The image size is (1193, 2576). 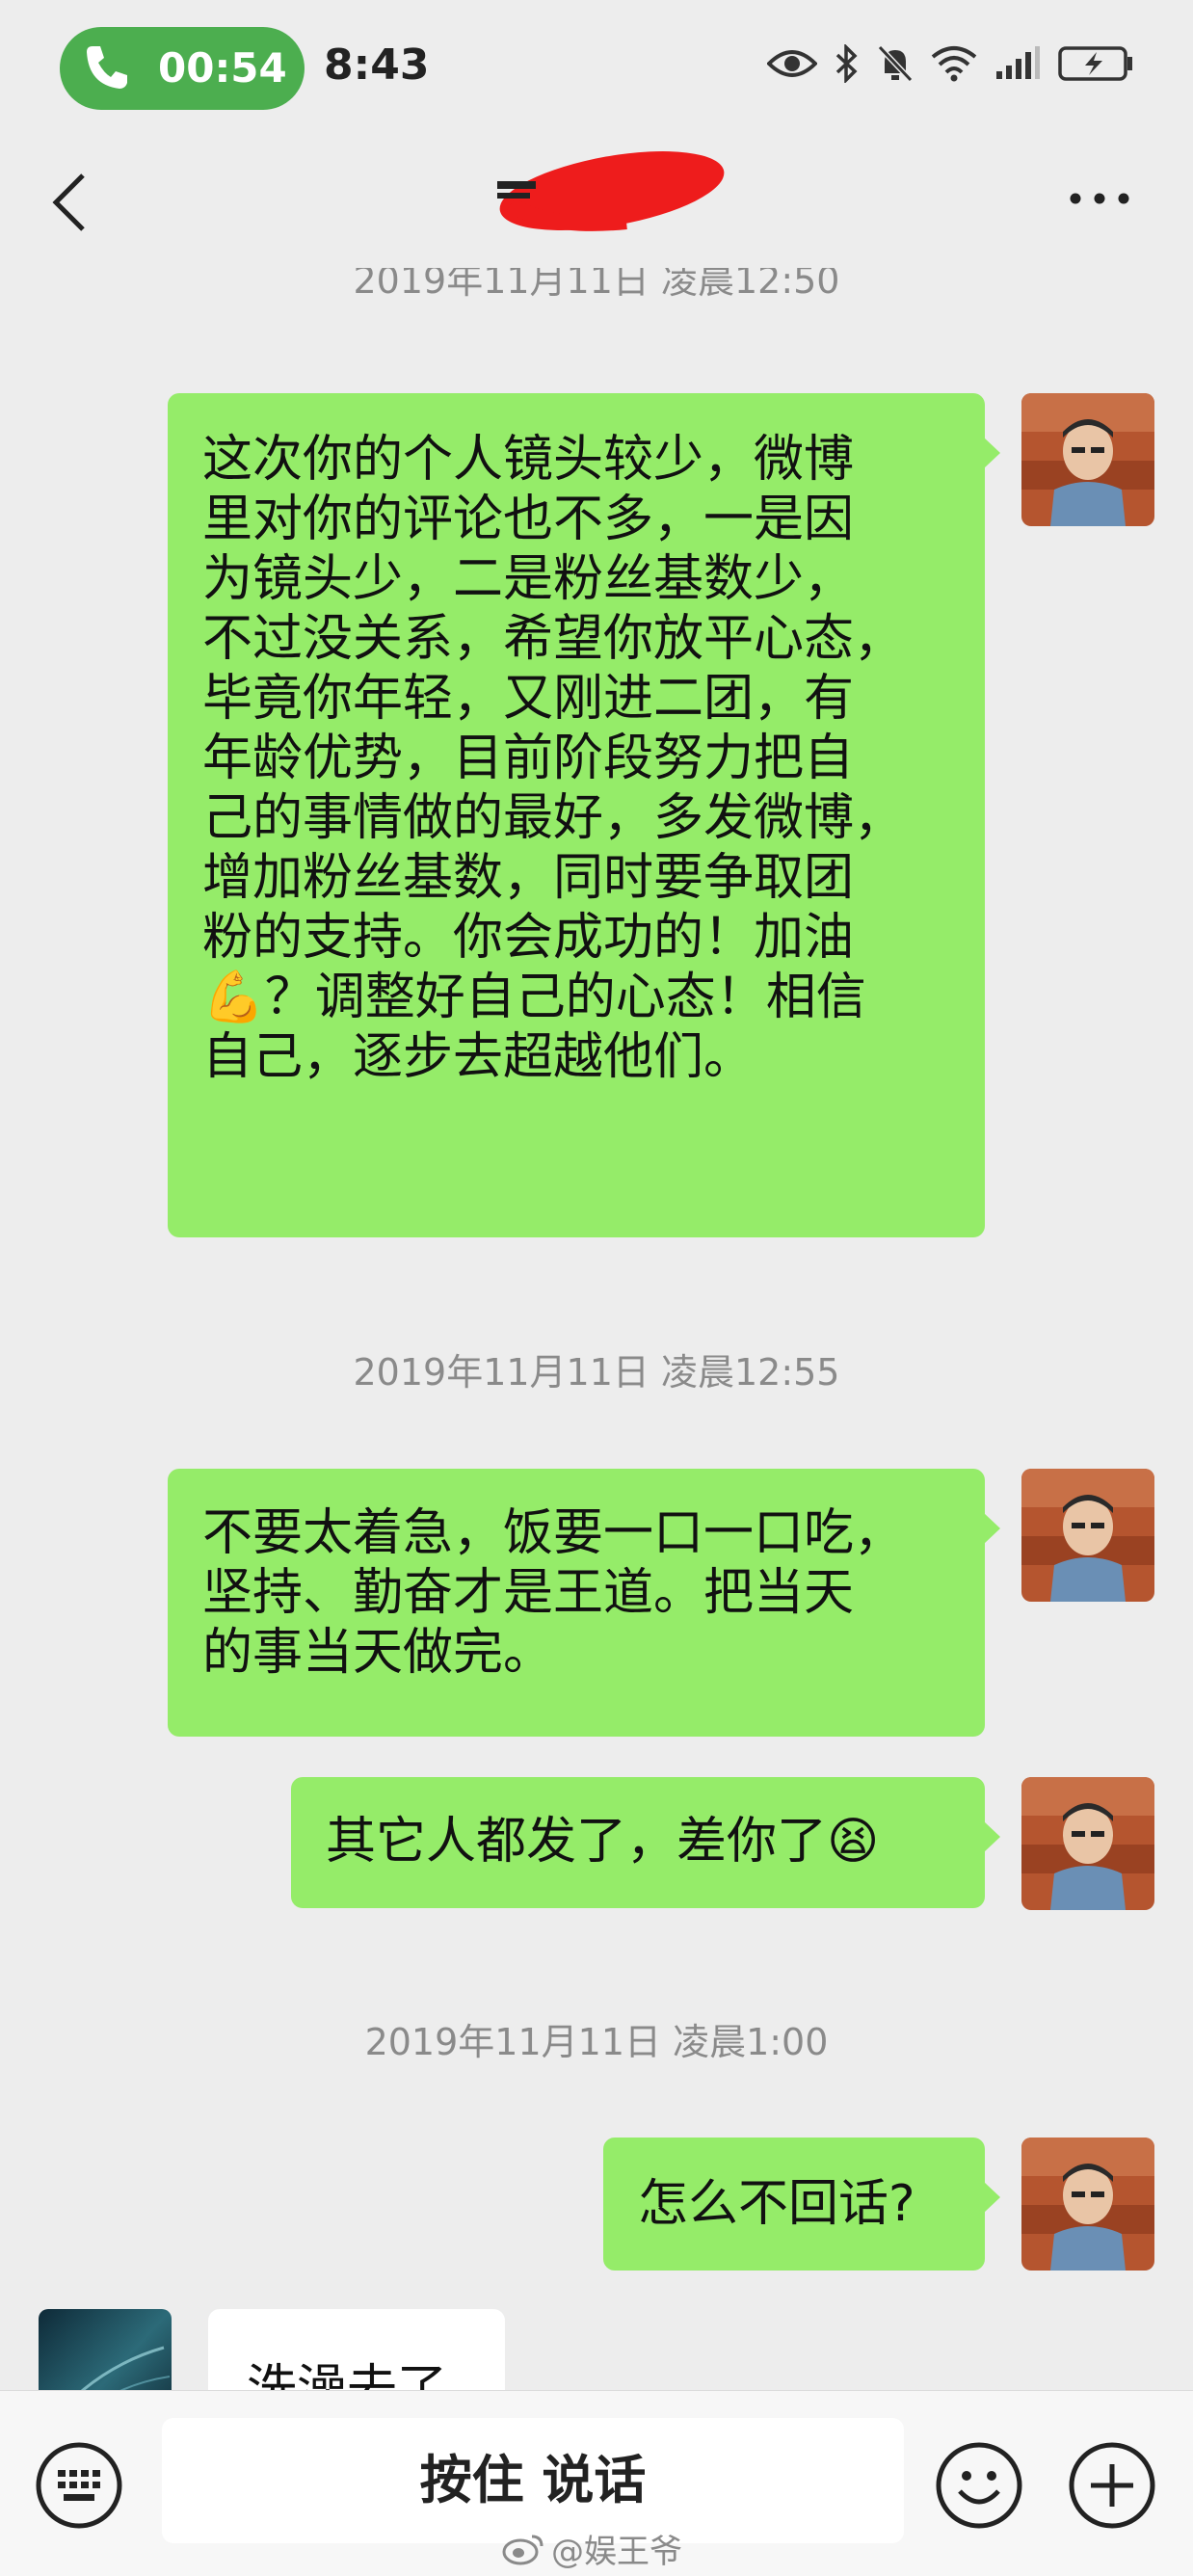 What do you see at coordinates (223, 68) in the screenshot?
I see `call-timer: 00:54` at bounding box center [223, 68].